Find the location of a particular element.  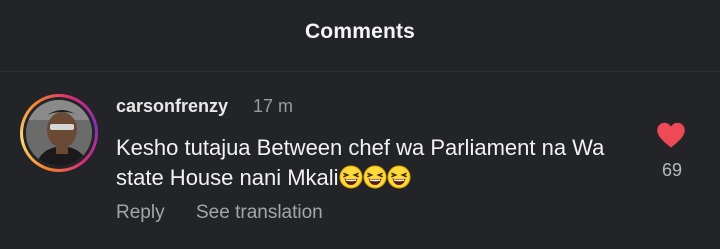

comments-title: Comments is located at coordinates (360, 31).